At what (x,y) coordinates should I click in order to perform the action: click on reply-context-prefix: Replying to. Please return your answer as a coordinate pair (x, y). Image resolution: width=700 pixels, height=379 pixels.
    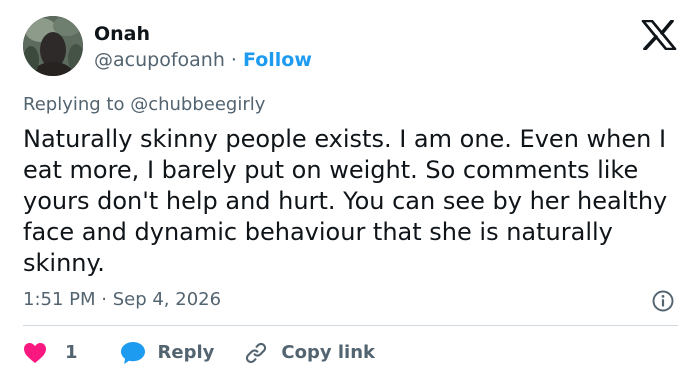
    Looking at the image, I should click on (74, 104).